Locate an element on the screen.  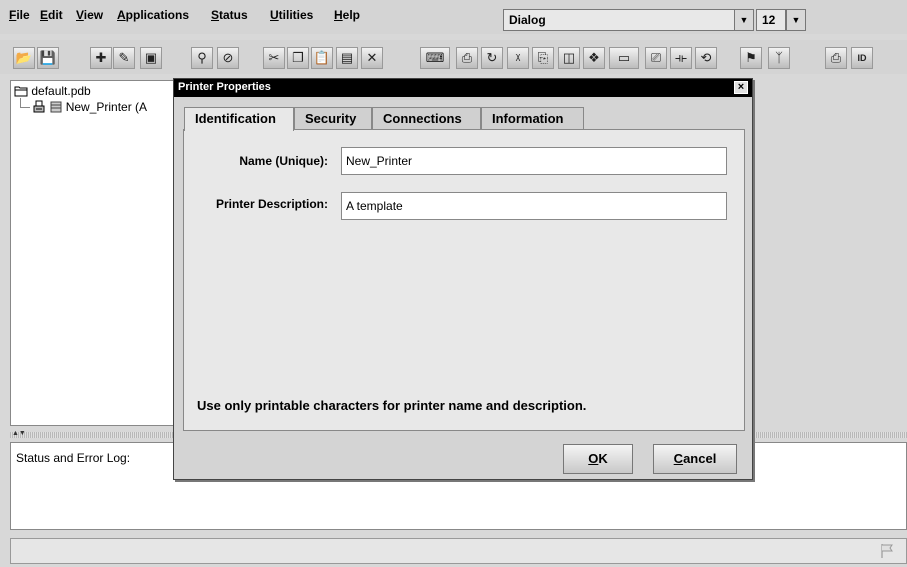
dialog-title: Printer Properties is located at coordinates (224, 87).